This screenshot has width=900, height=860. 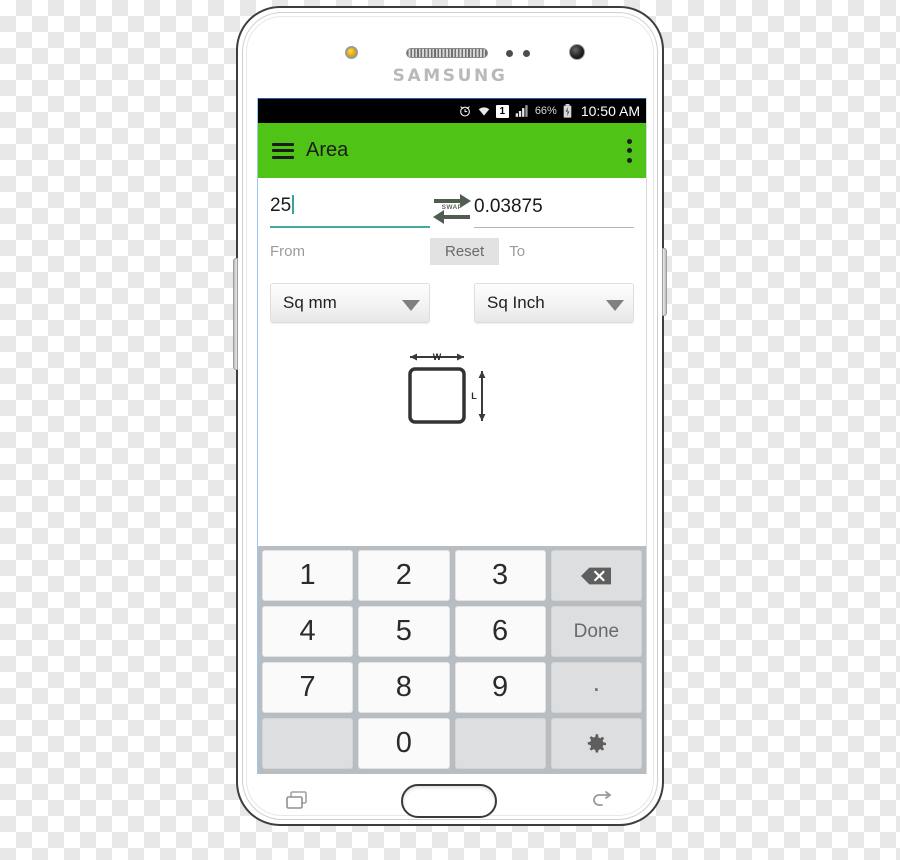 What do you see at coordinates (404, 631) in the screenshot?
I see `key-5: 5` at bounding box center [404, 631].